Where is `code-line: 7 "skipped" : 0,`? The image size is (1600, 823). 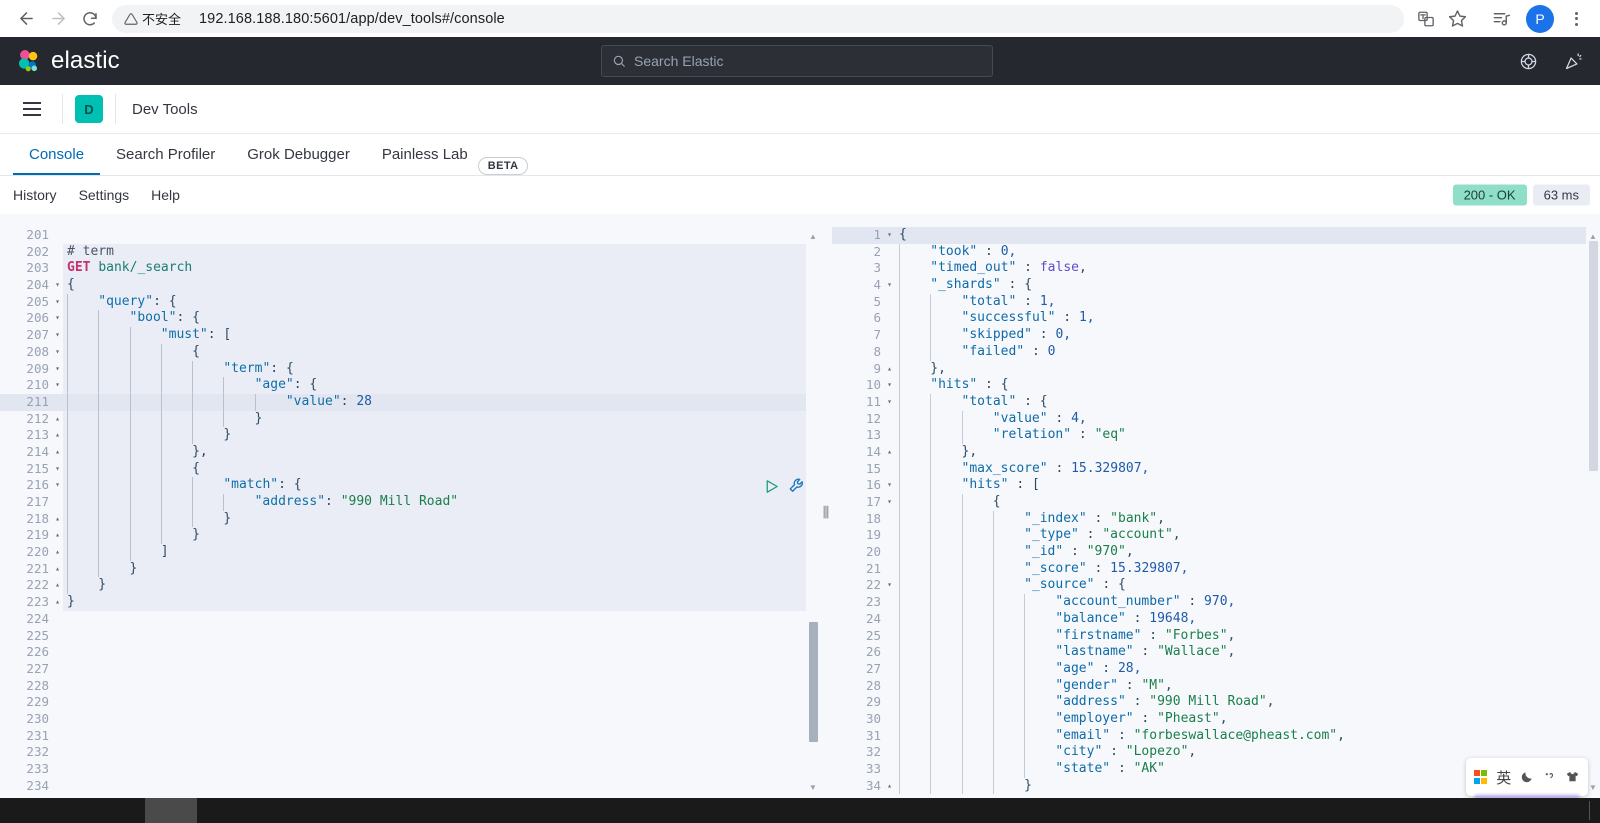
code-line: 7 "skipped" : 0, is located at coordinates (1216, 335).